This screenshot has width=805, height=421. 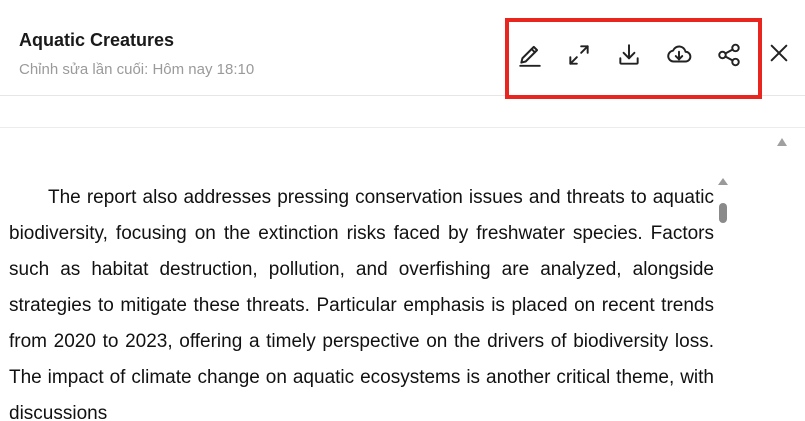 I want to click on scroll-up-arrow-icon, so click(x=723, y=181).